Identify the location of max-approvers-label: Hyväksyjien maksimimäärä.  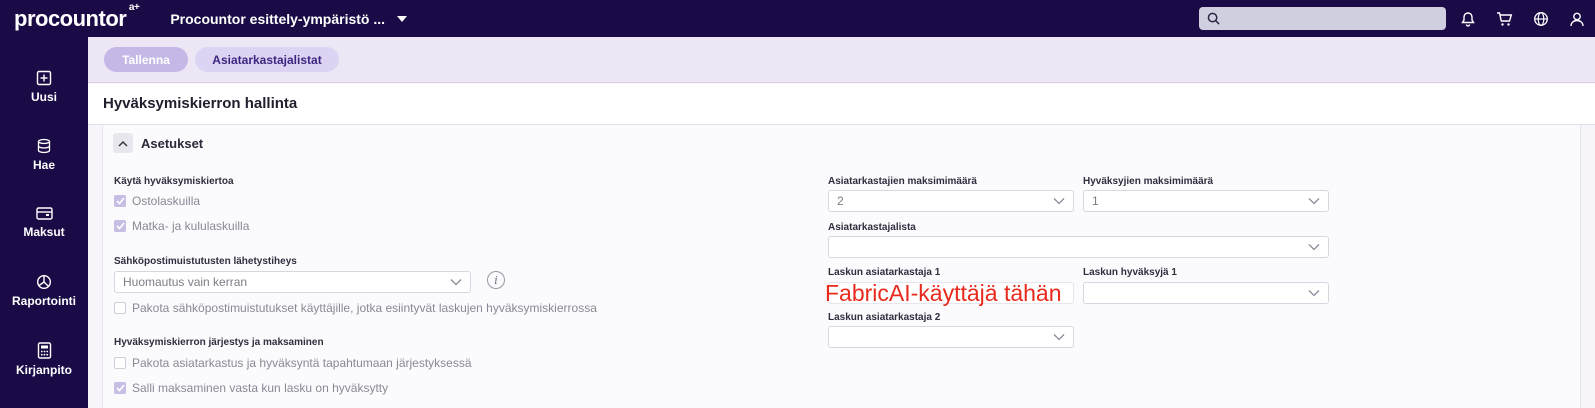
(1148, 181).